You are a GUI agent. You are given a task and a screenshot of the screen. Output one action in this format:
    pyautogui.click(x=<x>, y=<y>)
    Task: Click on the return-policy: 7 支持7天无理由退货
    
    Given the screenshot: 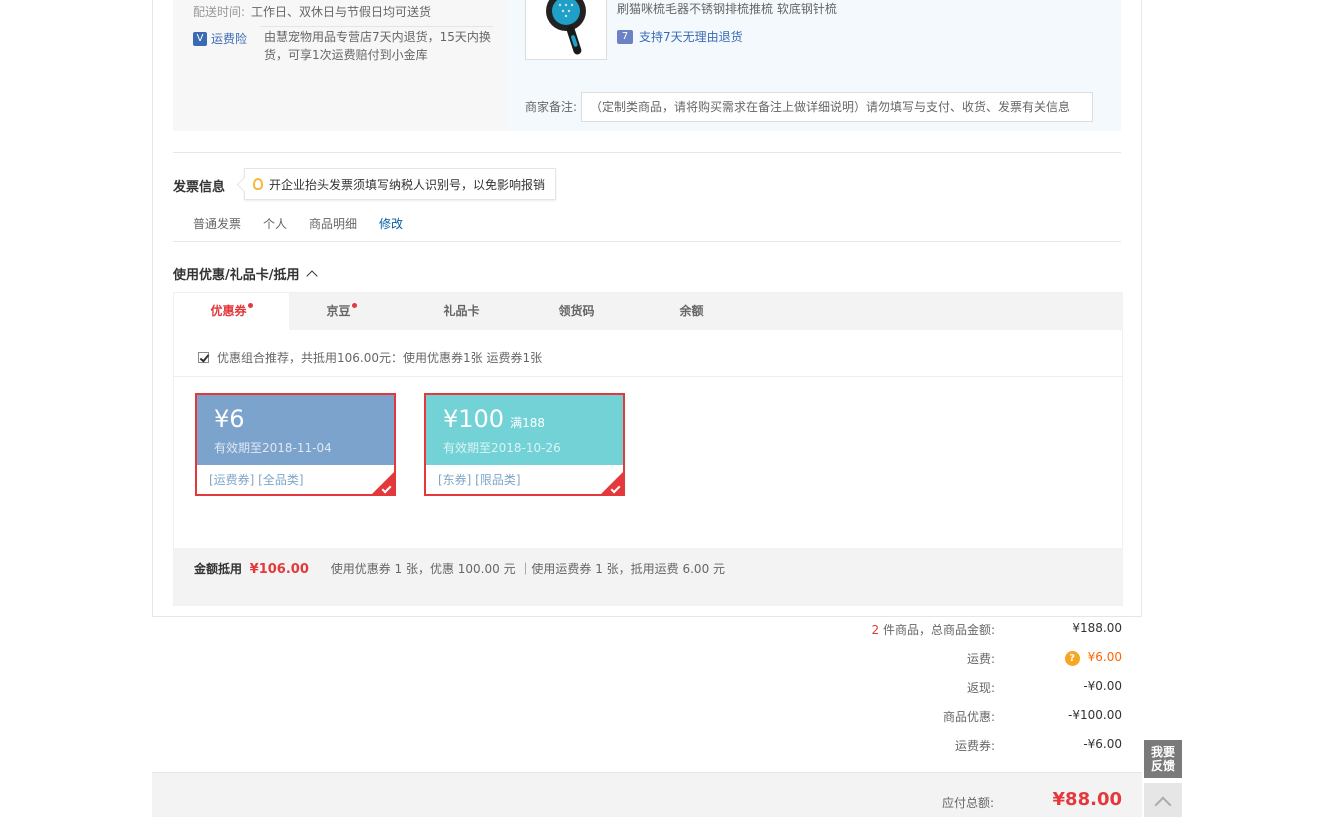 What is the action you would take?
    pyautogui.click(x=680, y=36)
    